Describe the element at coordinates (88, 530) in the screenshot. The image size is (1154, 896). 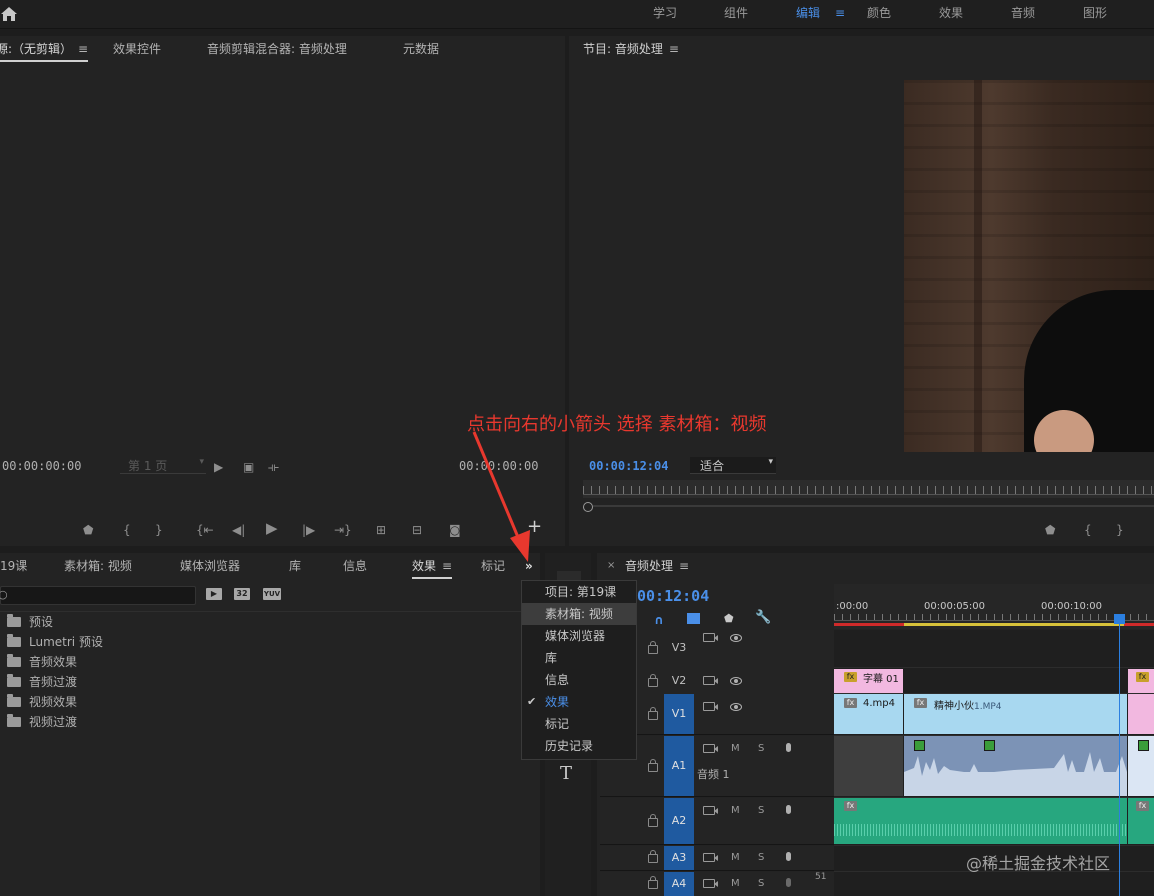
I see `marker-icon: ⬟` at that location.